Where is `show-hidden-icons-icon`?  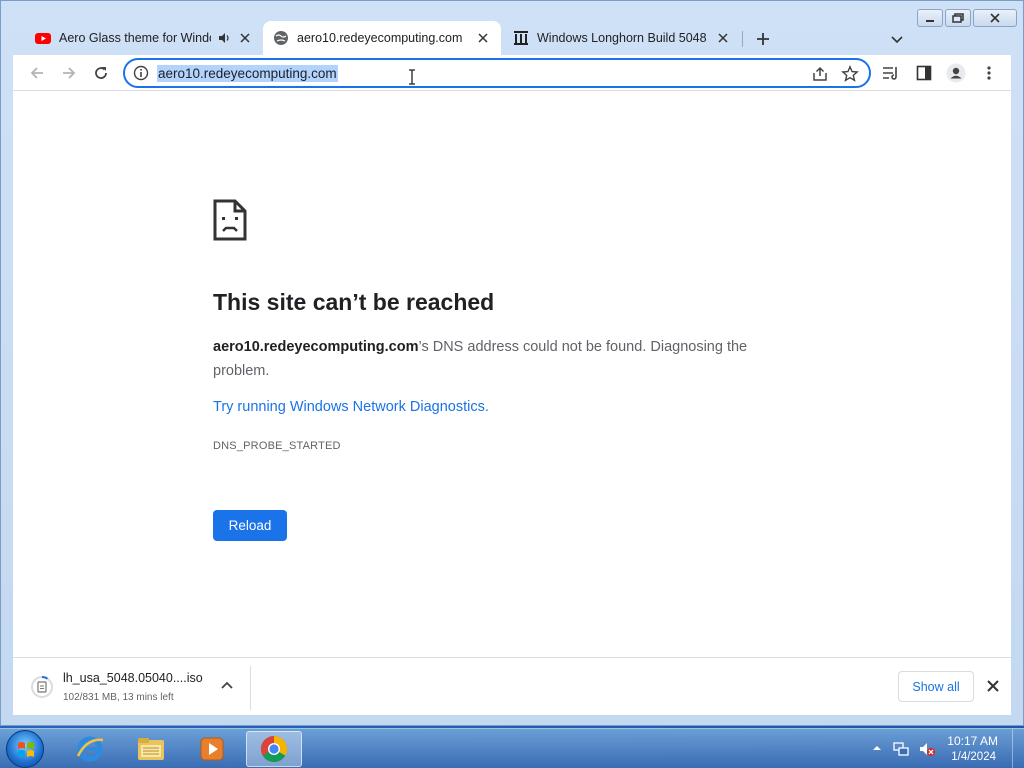
show-hidden-icons-icon is located at coordinates (877, 748).